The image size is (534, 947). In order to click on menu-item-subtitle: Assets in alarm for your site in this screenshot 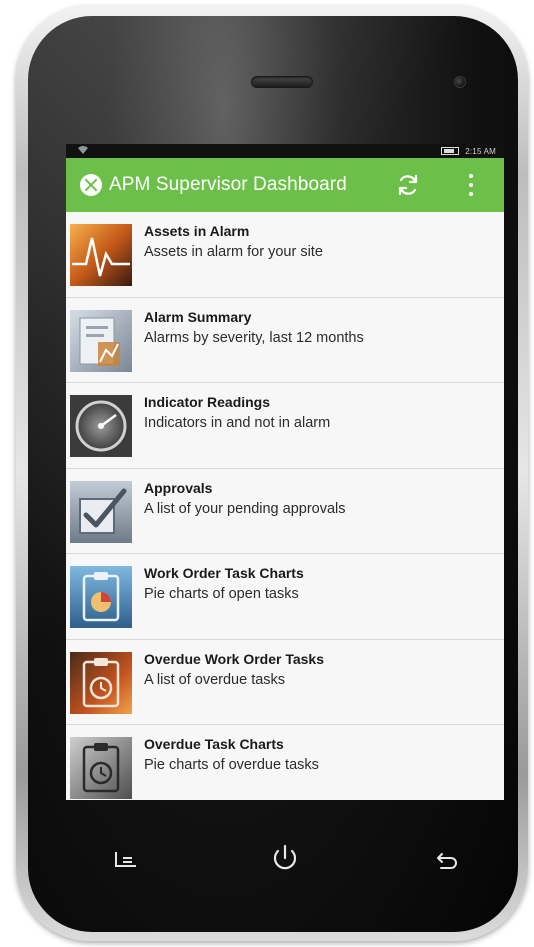, I will do `click(233, 252)`.